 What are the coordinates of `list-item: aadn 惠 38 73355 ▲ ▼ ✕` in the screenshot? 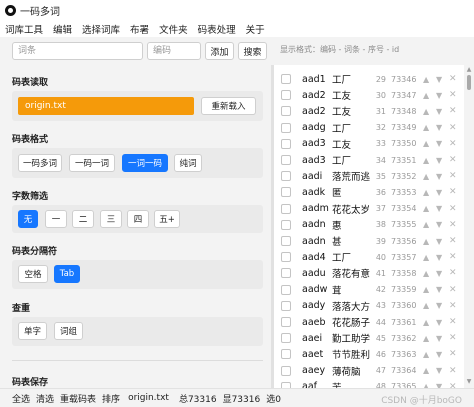 It's located at (369, 225).